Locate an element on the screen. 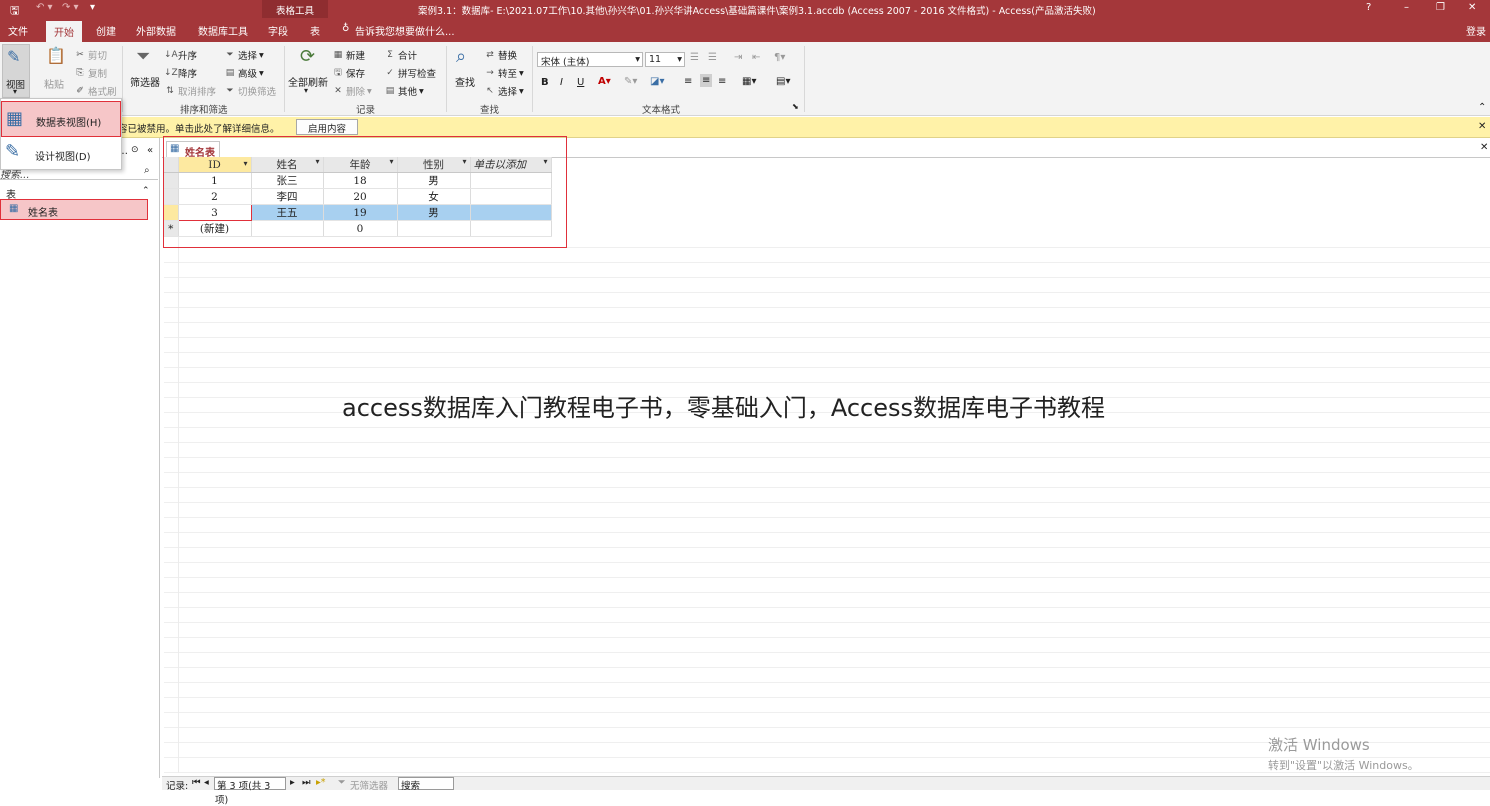 The image size is (1490, 806). tab-home: 开始 is located at coordinates (64, 31).